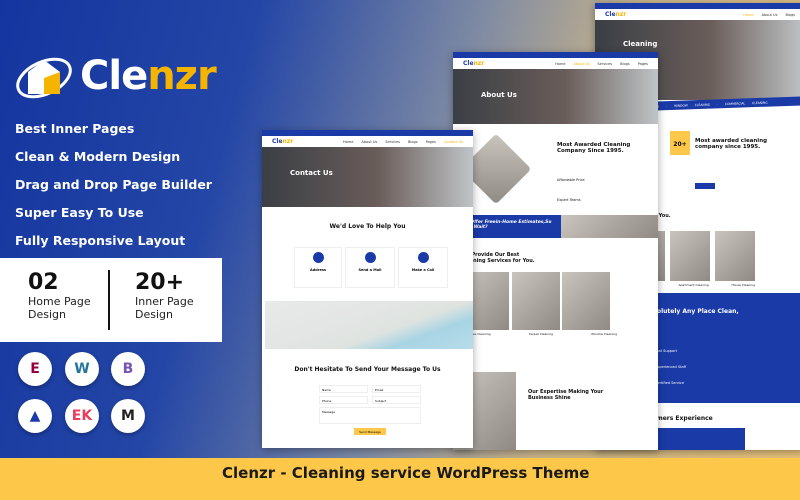 Image resolution: width=800 pixels, height=500 pixels. I want to click on stats-box: 02 Home Page Design 20+ Inner Page Design, so click(111, 300).